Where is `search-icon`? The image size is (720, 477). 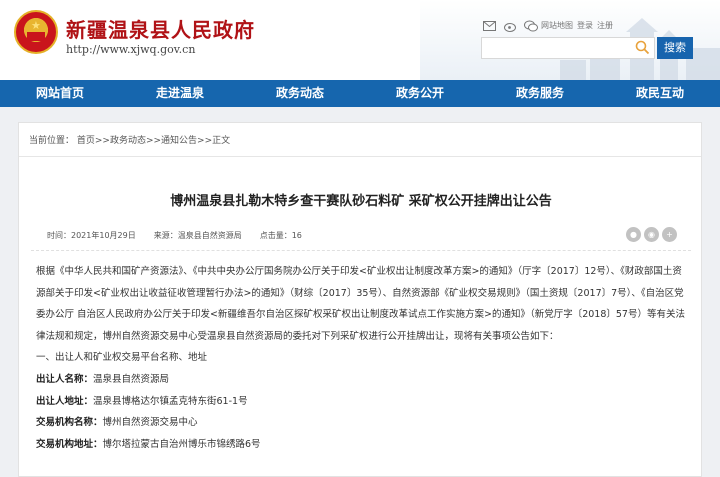 search-icon is located at coordinates (642, 47).